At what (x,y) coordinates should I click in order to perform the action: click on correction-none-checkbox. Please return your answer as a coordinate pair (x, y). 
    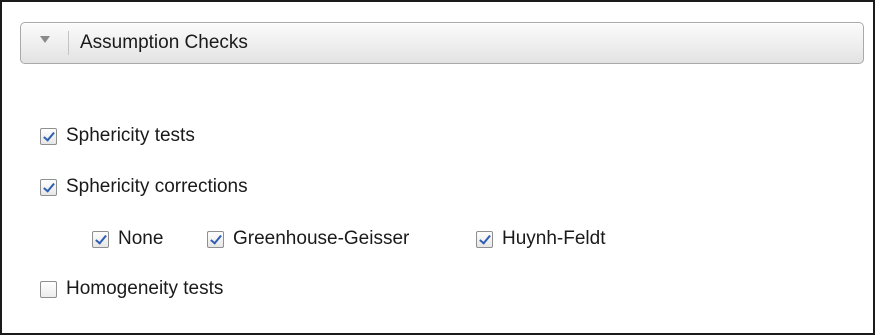
    Looking at the image, I should click on (100, 239).